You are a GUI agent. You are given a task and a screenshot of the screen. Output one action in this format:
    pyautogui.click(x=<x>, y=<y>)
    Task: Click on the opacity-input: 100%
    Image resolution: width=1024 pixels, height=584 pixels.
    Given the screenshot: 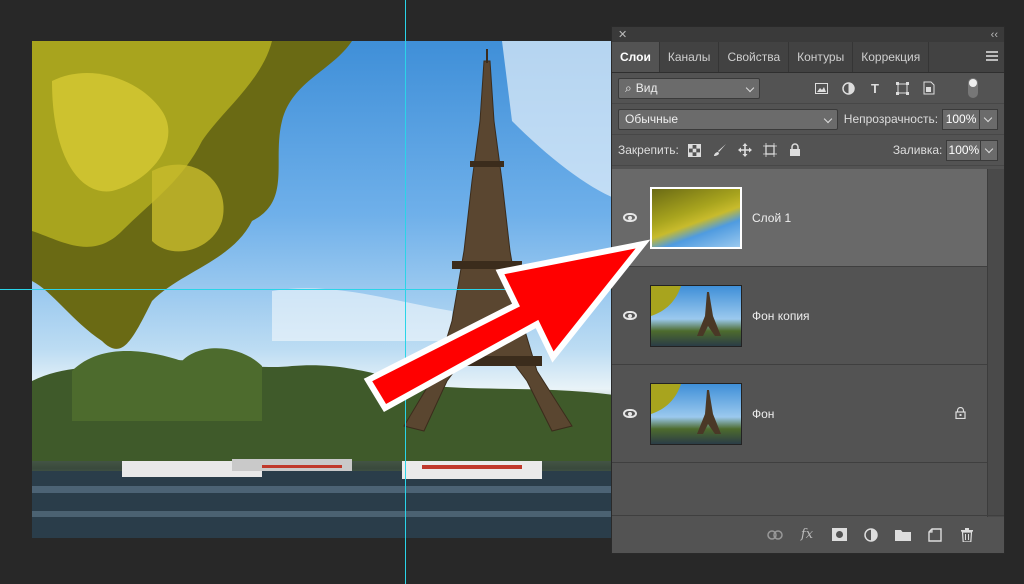 What is the action you would take?
    pyautogui.click(x=961, y=119)
    